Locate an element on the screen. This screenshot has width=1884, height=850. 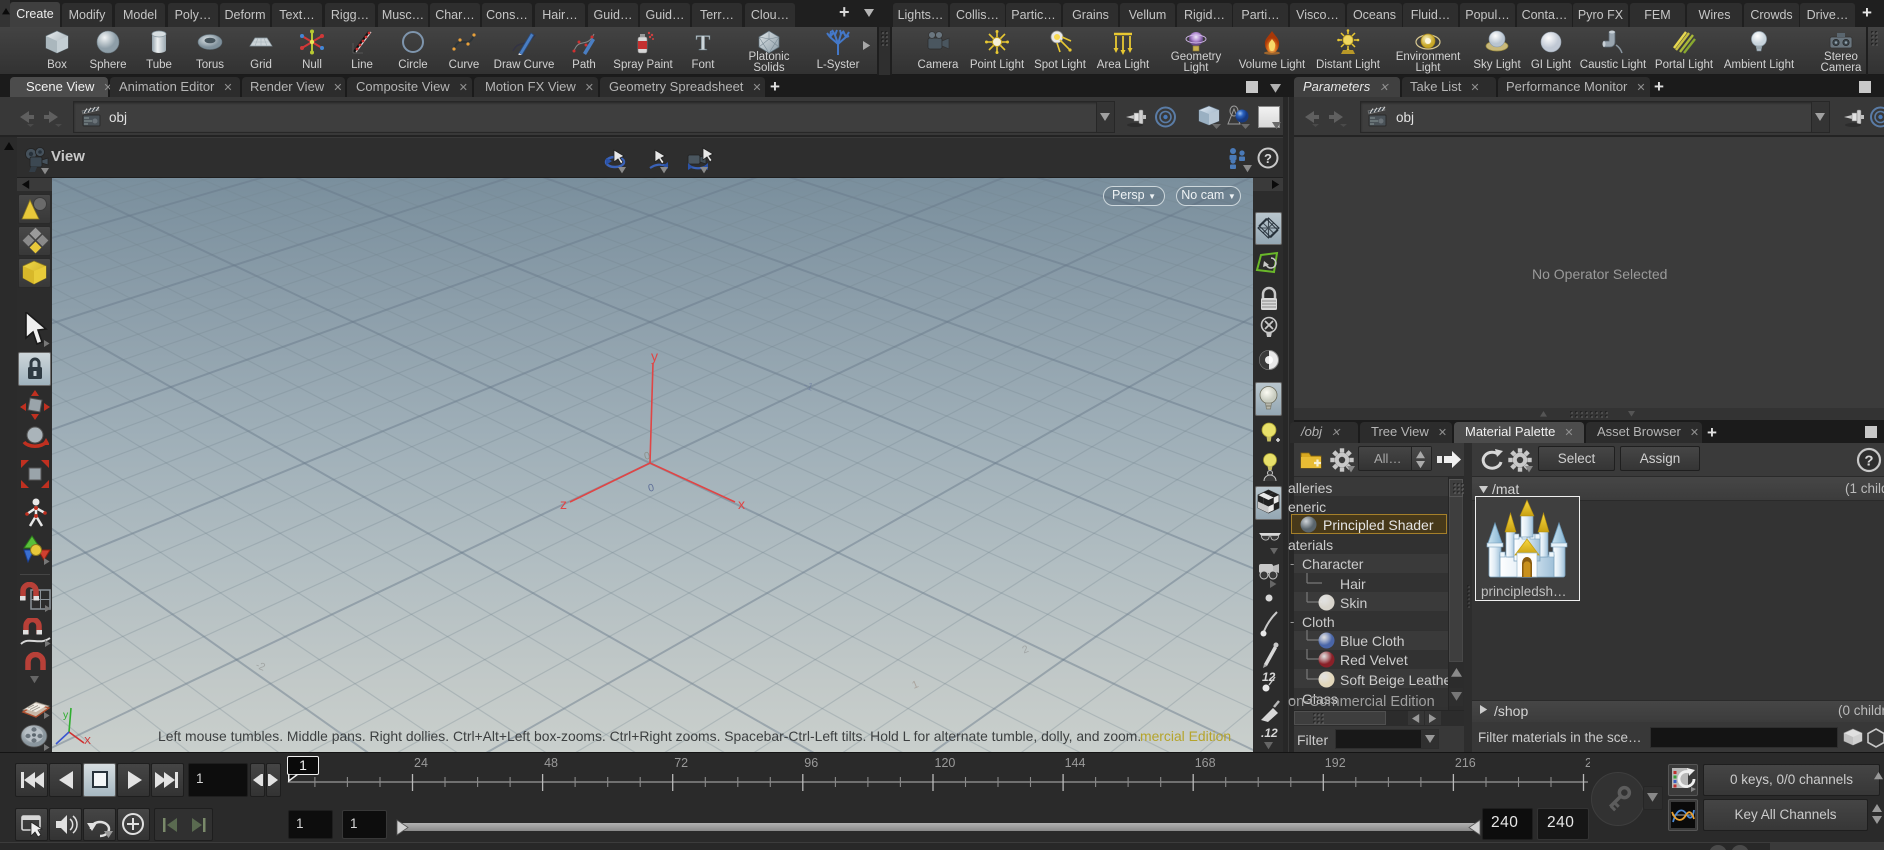
svg-text: 48 is located at coordinates (551, 763).